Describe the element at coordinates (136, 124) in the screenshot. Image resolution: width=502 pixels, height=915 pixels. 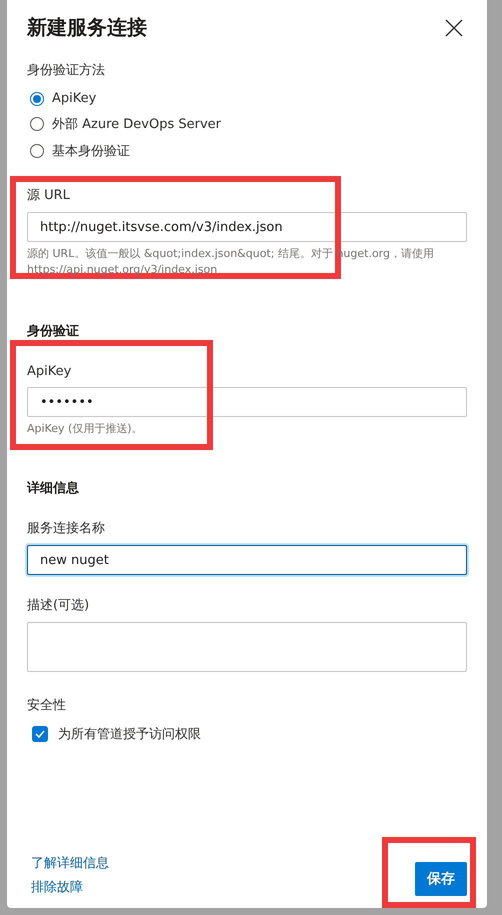
I see `radio-label: 外部 Azure DevOps Server` at that location.